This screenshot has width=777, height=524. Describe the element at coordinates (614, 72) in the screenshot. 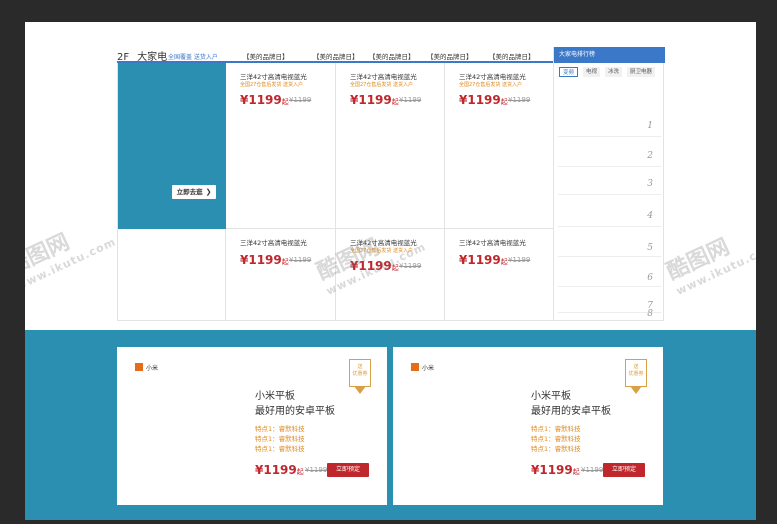

I see `ranking-tab-fridge-washer: 冰洗` at that location.